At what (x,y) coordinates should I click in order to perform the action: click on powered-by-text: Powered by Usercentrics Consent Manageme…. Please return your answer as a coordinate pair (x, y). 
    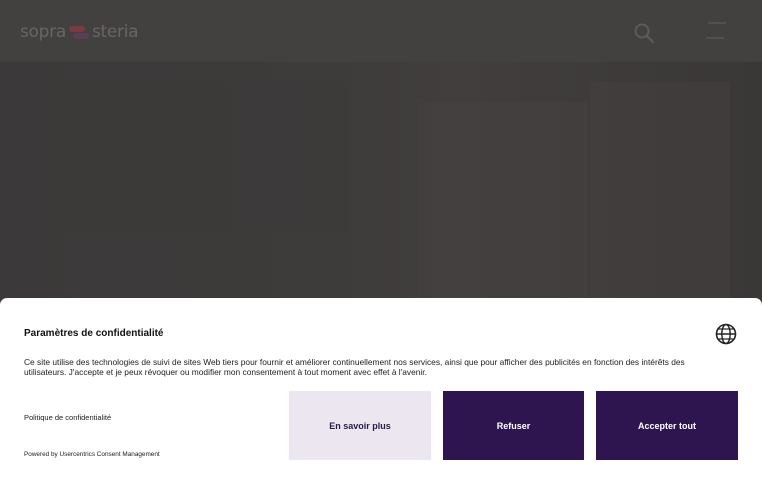
    Looking at the image, I should click on (92, 454).